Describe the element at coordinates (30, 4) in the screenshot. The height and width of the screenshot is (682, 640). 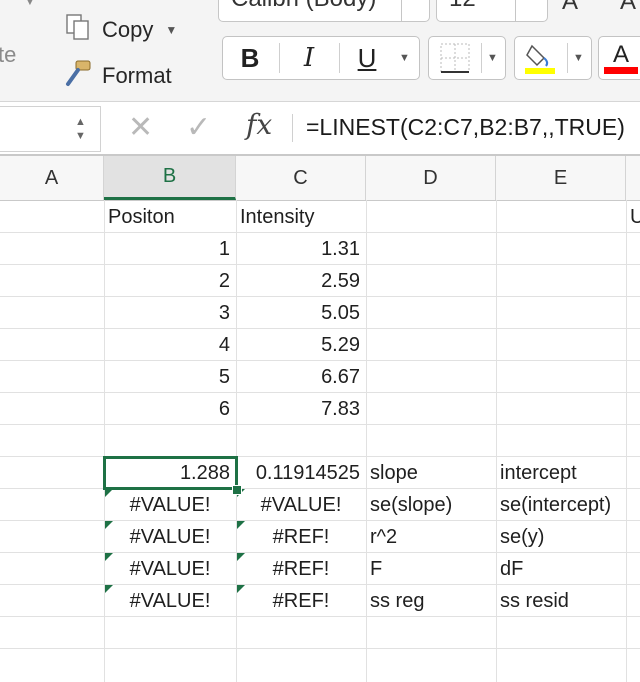
I see `paste-dropdown-arrow-icon: ▼` at that location.